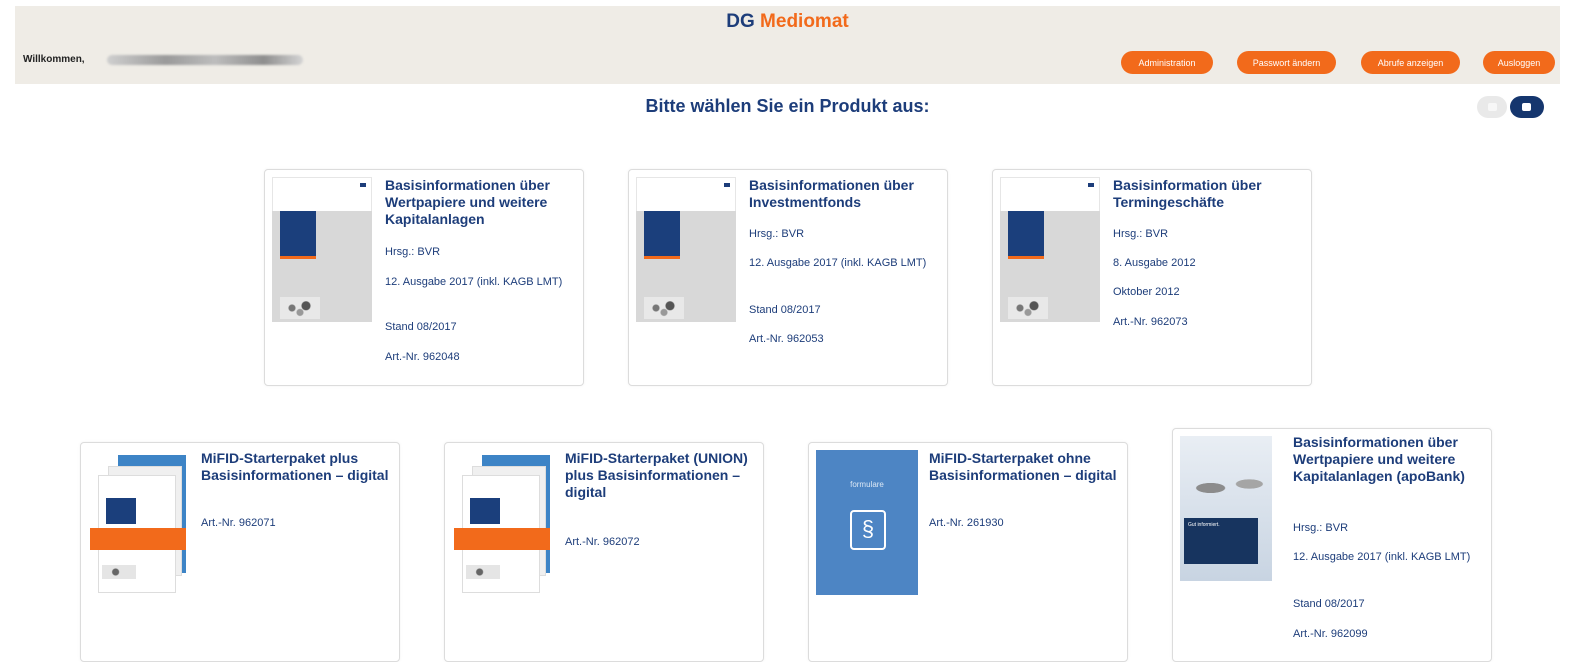  I want to click on app-brand: DG Mediomat, so click(787, 22).